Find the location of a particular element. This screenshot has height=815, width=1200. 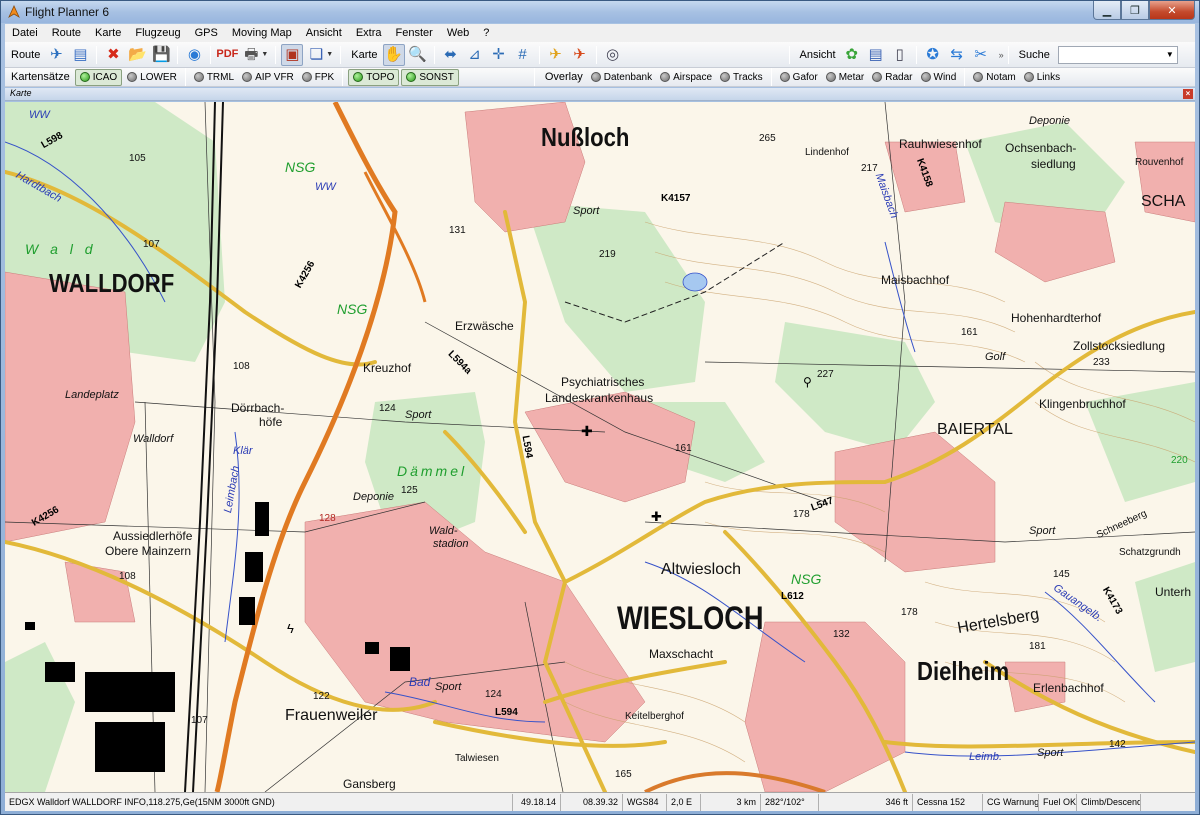

pond is located at coordinates (695, 282).